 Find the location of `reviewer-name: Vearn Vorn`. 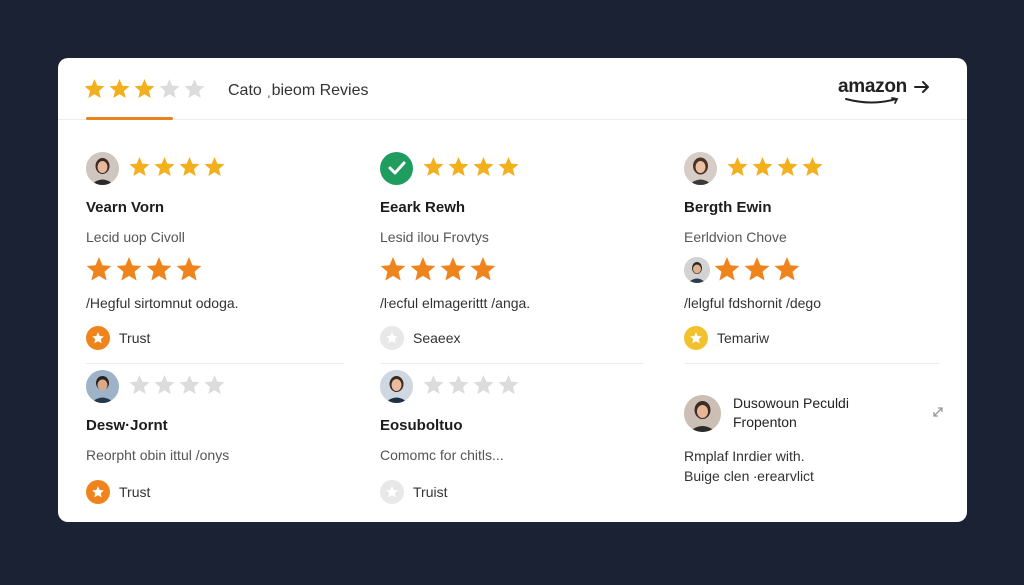

reviewer-name: Vearn Vorn is located at coordinates (125, 207).